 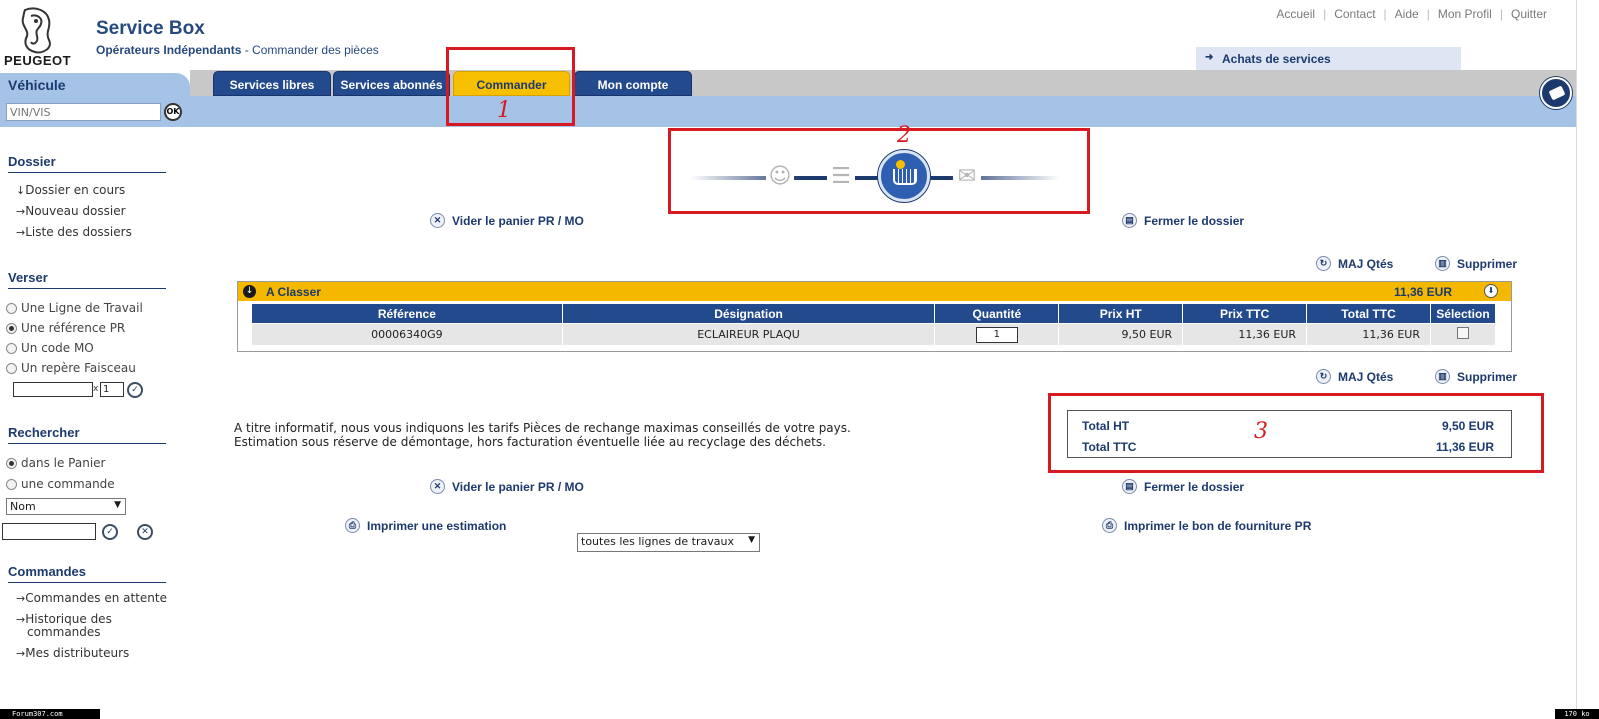 What do you see at coordinates (87, 573) in the screenshot?
I see `sidebar-commandes-title: Commandes` at bounding box center [87, 573].